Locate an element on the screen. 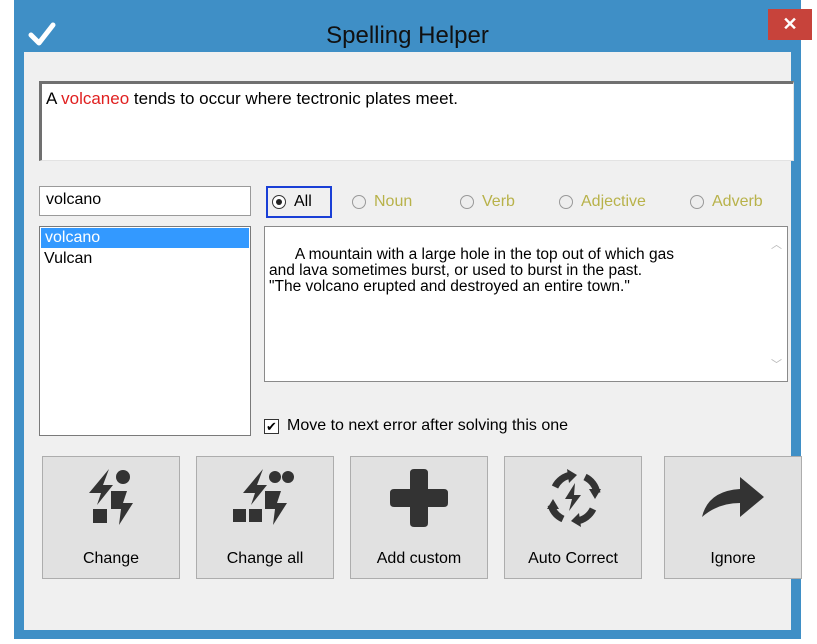 The image size is (817, 644). radio-all: All is located at coordinates (299, 202).